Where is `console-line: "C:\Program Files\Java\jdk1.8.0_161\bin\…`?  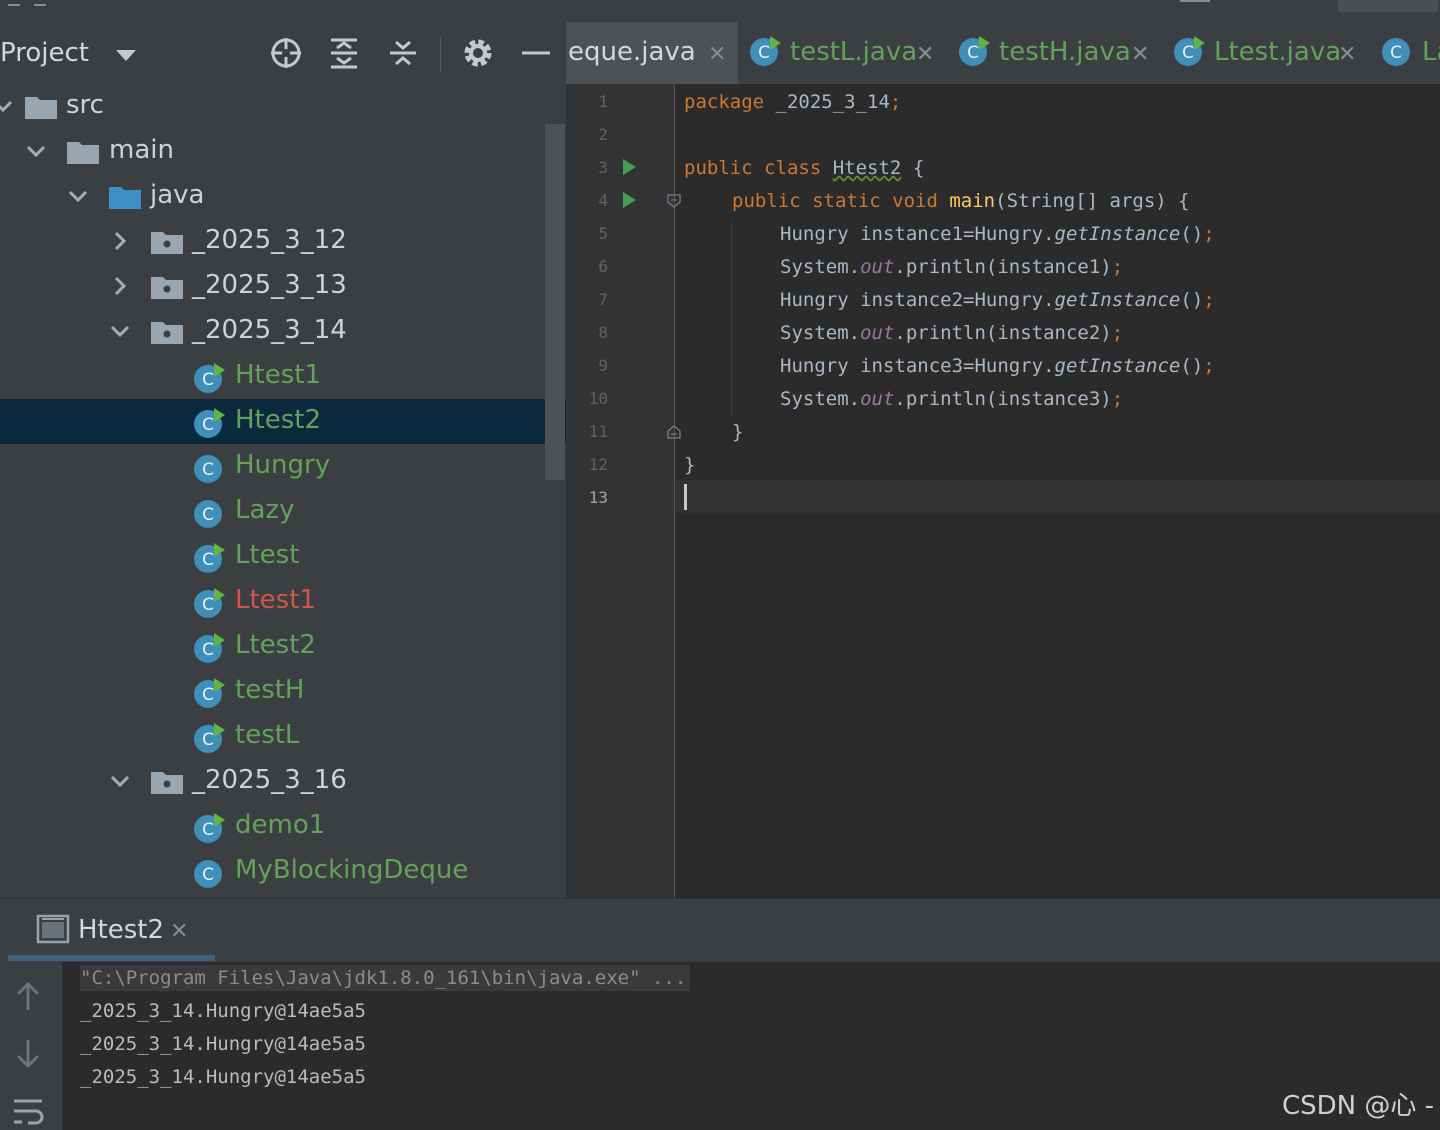
console-line: "C:\Program Files\Java\jdk1.8.0_161\bin\… is located at coordinates (385, 978).